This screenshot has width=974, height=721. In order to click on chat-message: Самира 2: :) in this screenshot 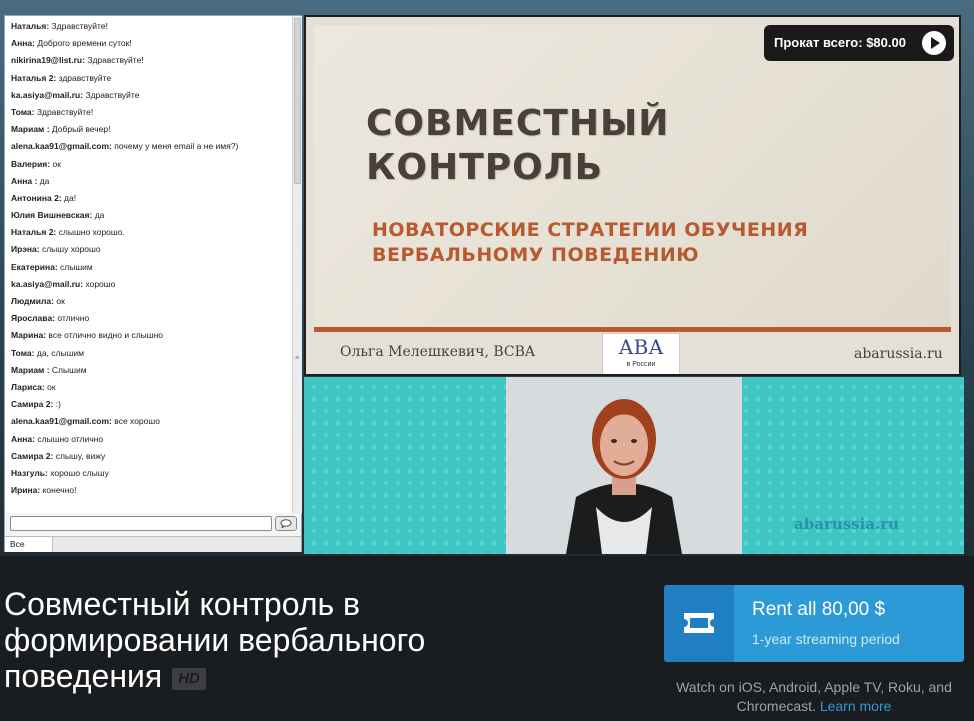, I will do `click(151, 404)`.